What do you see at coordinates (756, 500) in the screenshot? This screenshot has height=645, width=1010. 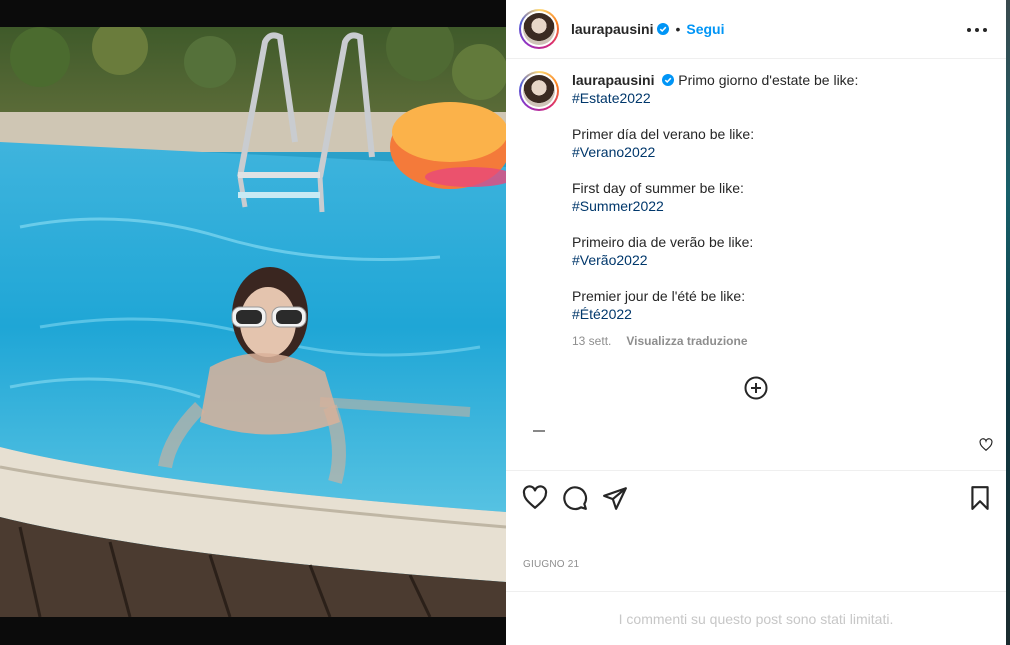 I see `action-bar` at bounding box center [756, 500].